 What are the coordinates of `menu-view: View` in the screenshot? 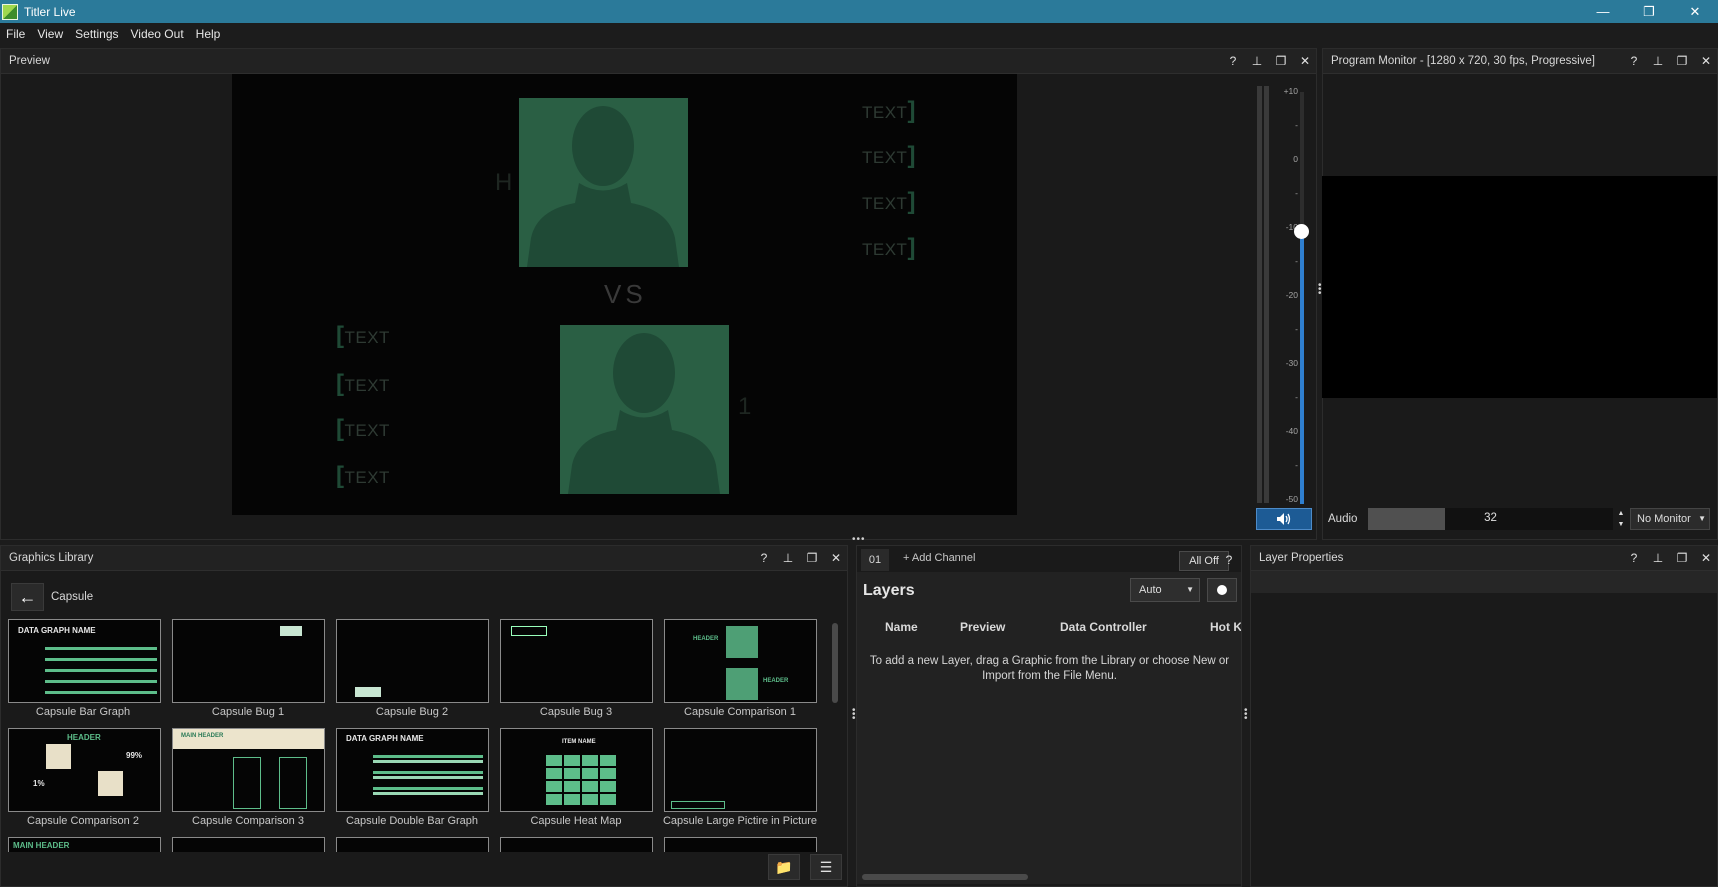 It's located at (50, 34).